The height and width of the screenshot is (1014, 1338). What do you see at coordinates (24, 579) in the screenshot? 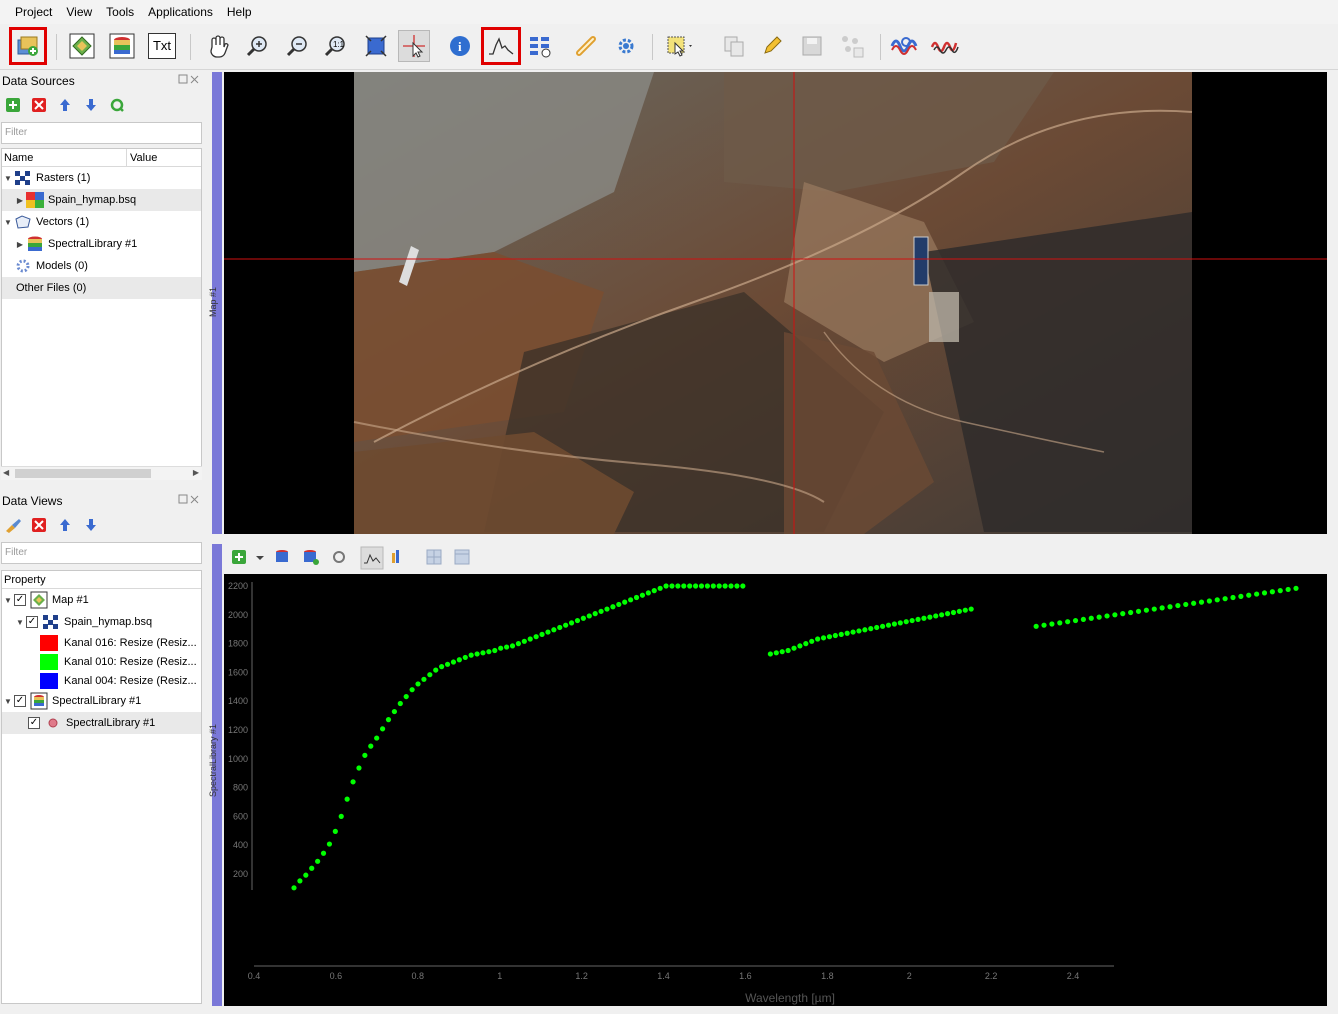
I see `column-property: Property` at bounding box center [24, 579].